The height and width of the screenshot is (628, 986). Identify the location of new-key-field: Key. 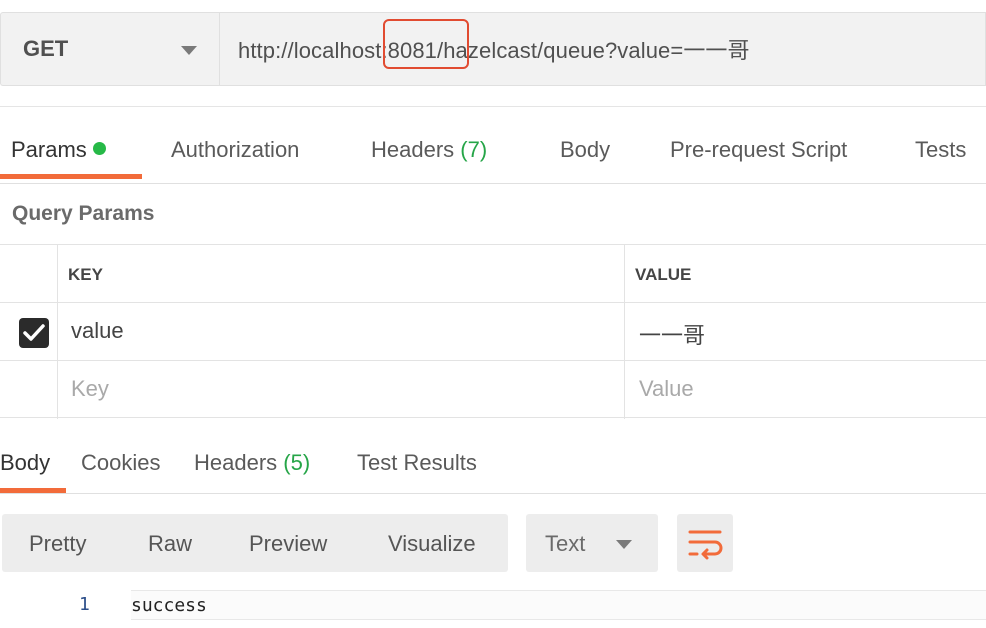
(341, 390).